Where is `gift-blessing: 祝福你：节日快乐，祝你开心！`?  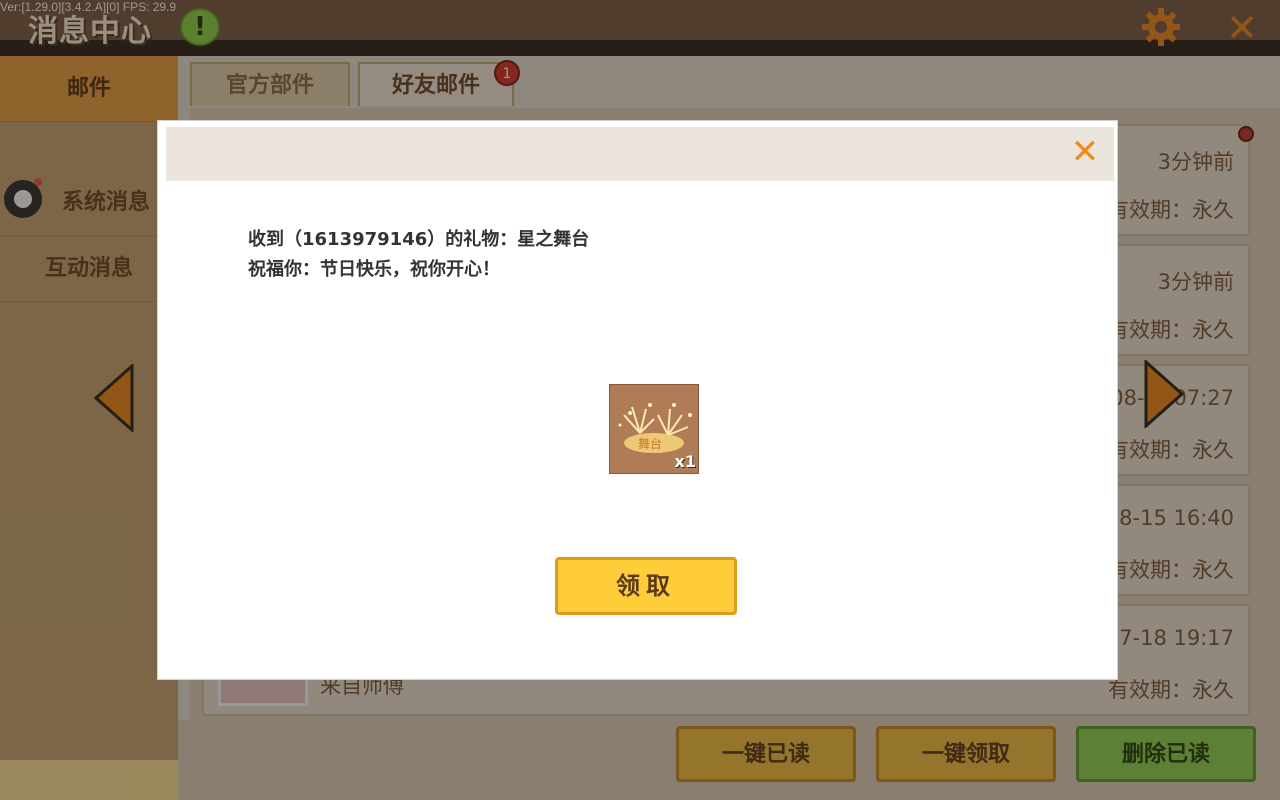
gift-blessing: 祝福你：节日快乐，祝你开心！ is located at coordinates (374, 269).